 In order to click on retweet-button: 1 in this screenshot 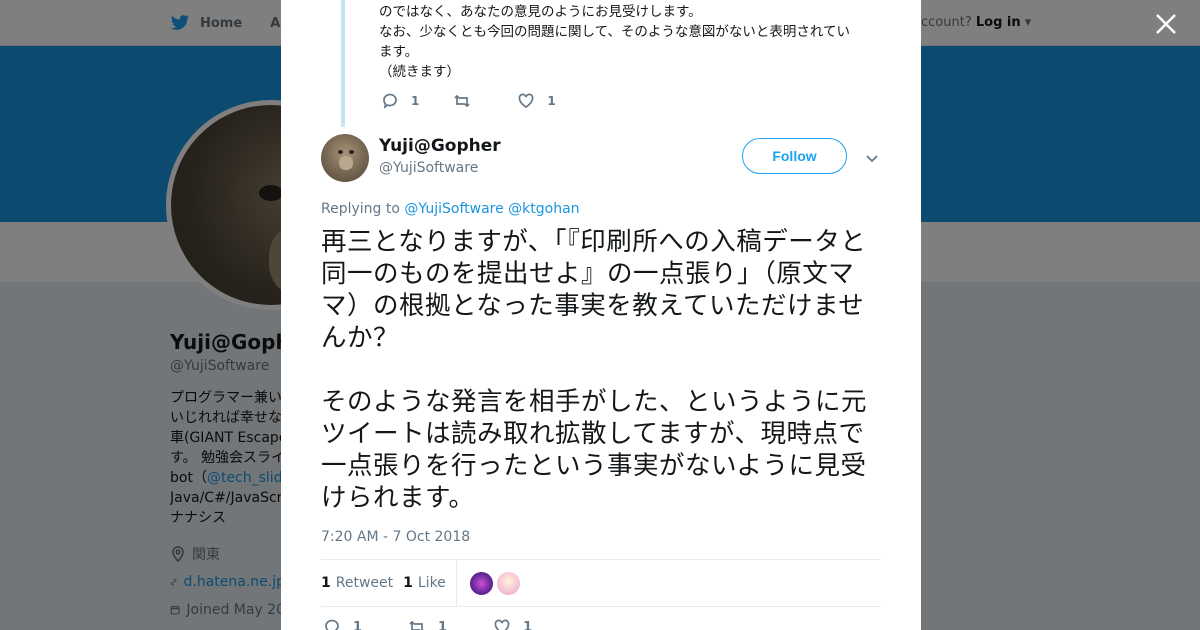, I will do `click(427, 624)`.